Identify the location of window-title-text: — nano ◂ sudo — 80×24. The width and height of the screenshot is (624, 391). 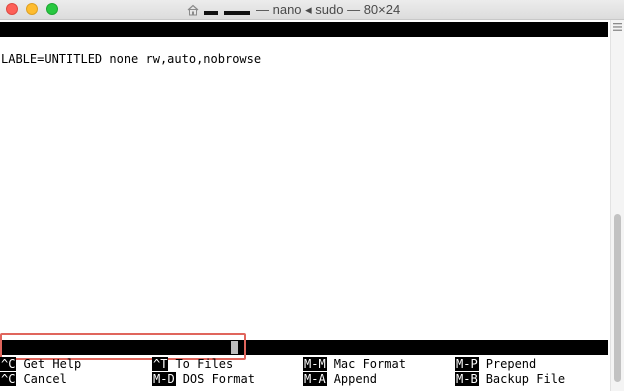
(328, 9).